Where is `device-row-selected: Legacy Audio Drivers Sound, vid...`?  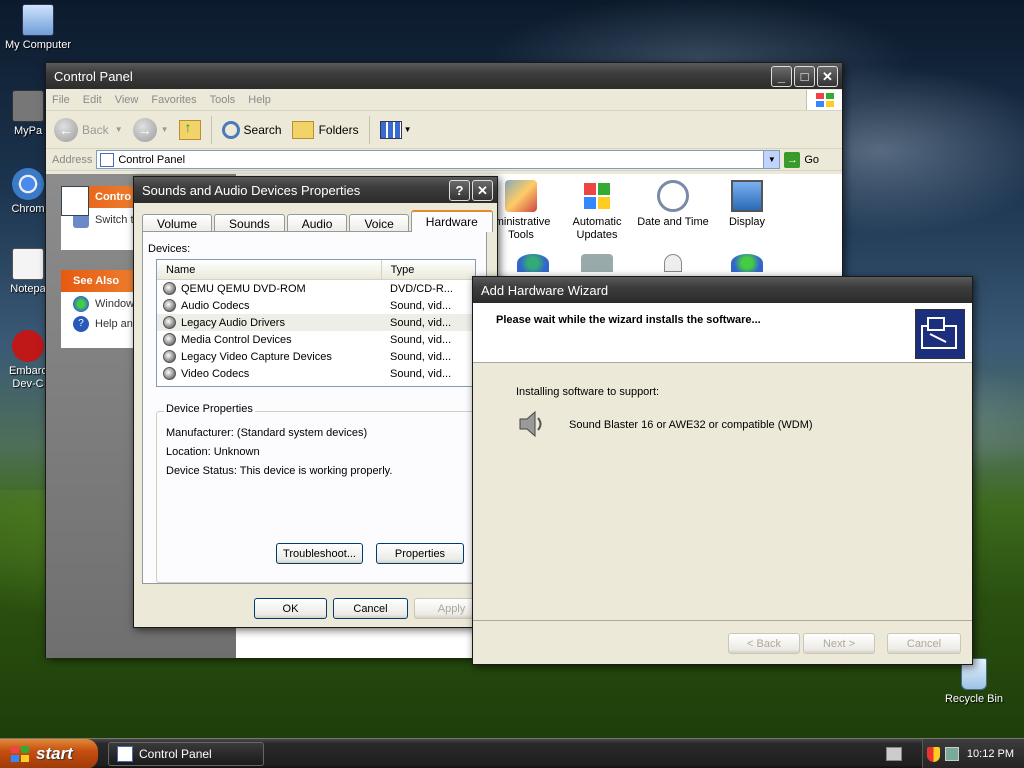
device-row-selected: Legacy Audio Drivers Sound, vid... is located at coordinates (316, 322).